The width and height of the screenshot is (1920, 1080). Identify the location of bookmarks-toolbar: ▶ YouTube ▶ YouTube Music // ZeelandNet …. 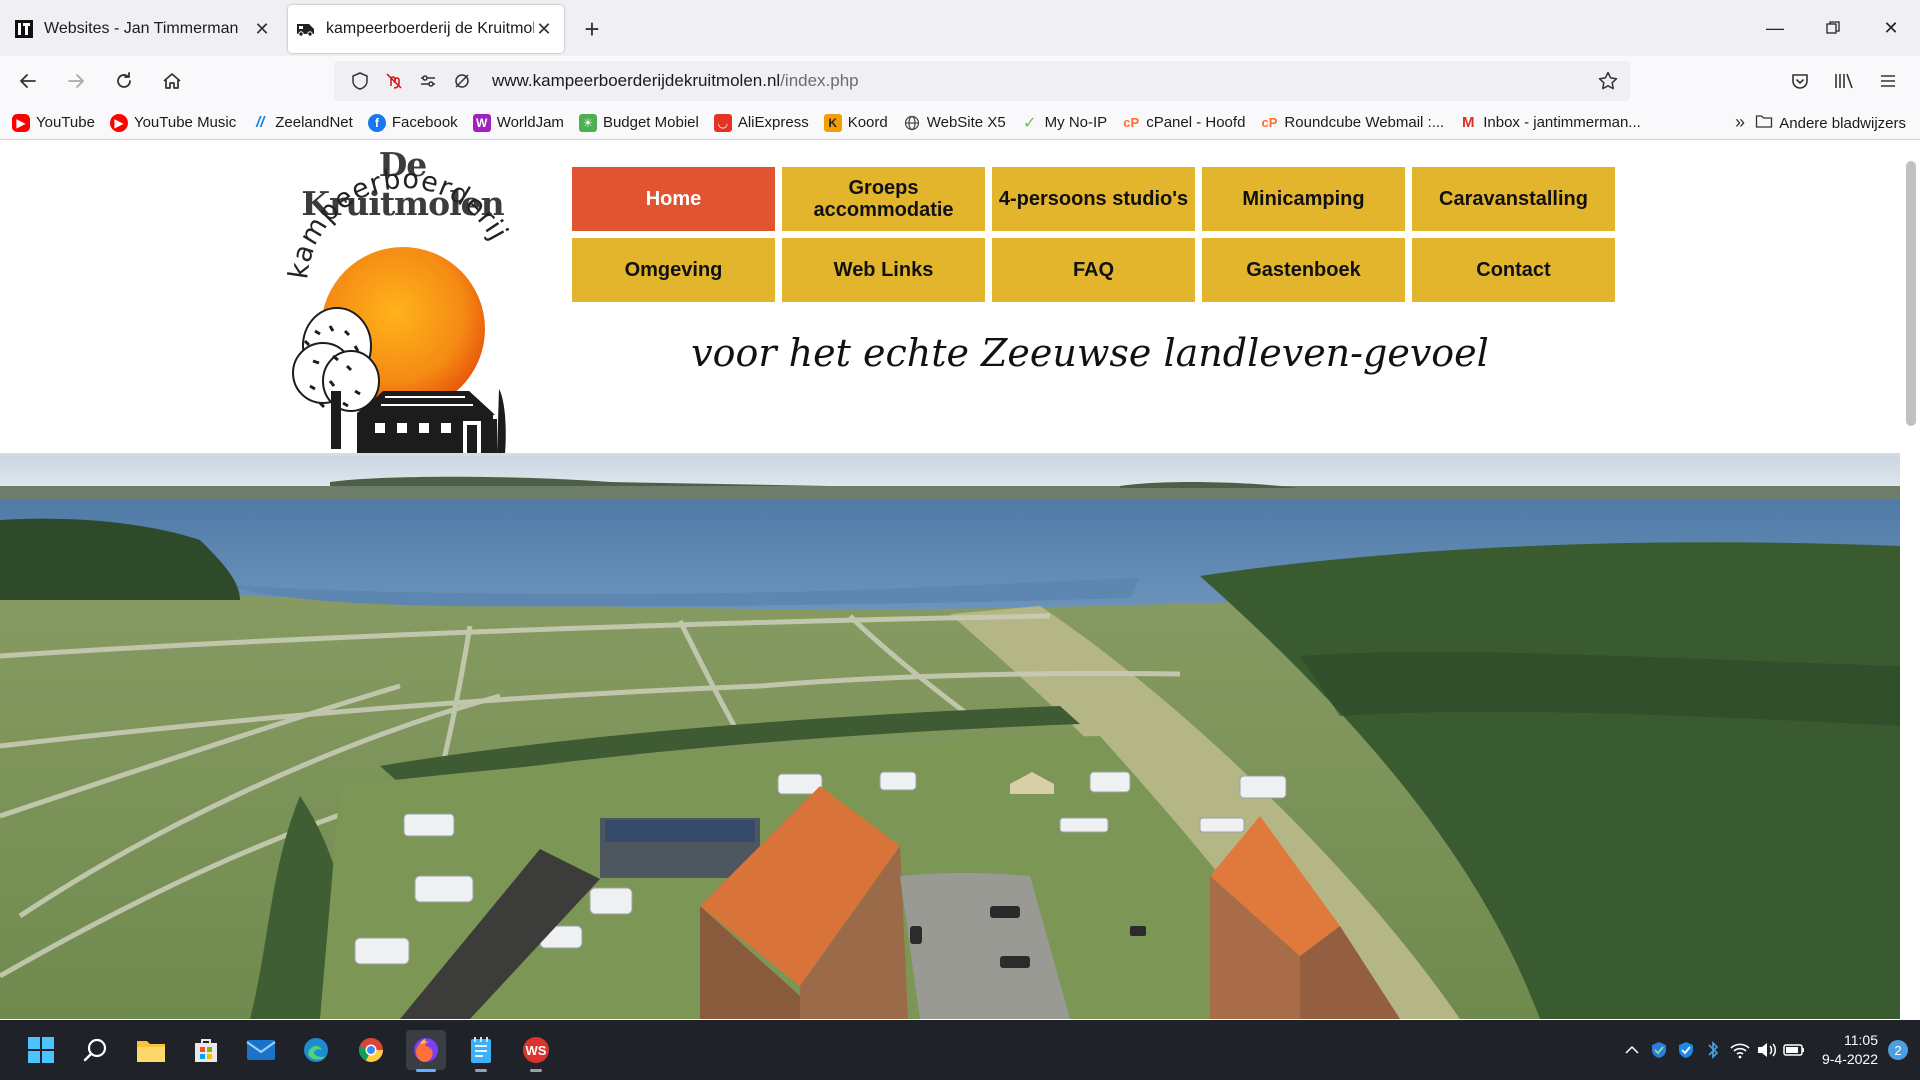
(960, 123).